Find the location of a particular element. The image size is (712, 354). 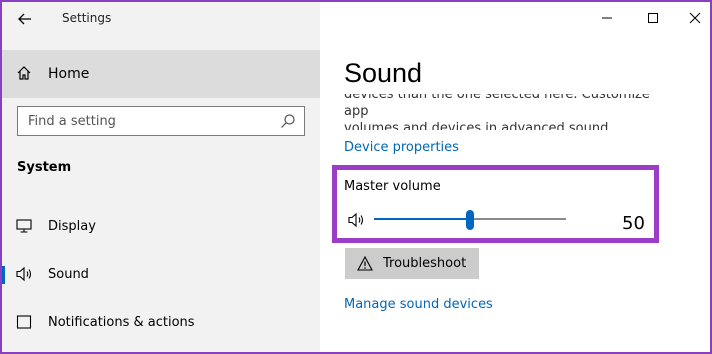

active-indicator is located at coordinates (3, 275).